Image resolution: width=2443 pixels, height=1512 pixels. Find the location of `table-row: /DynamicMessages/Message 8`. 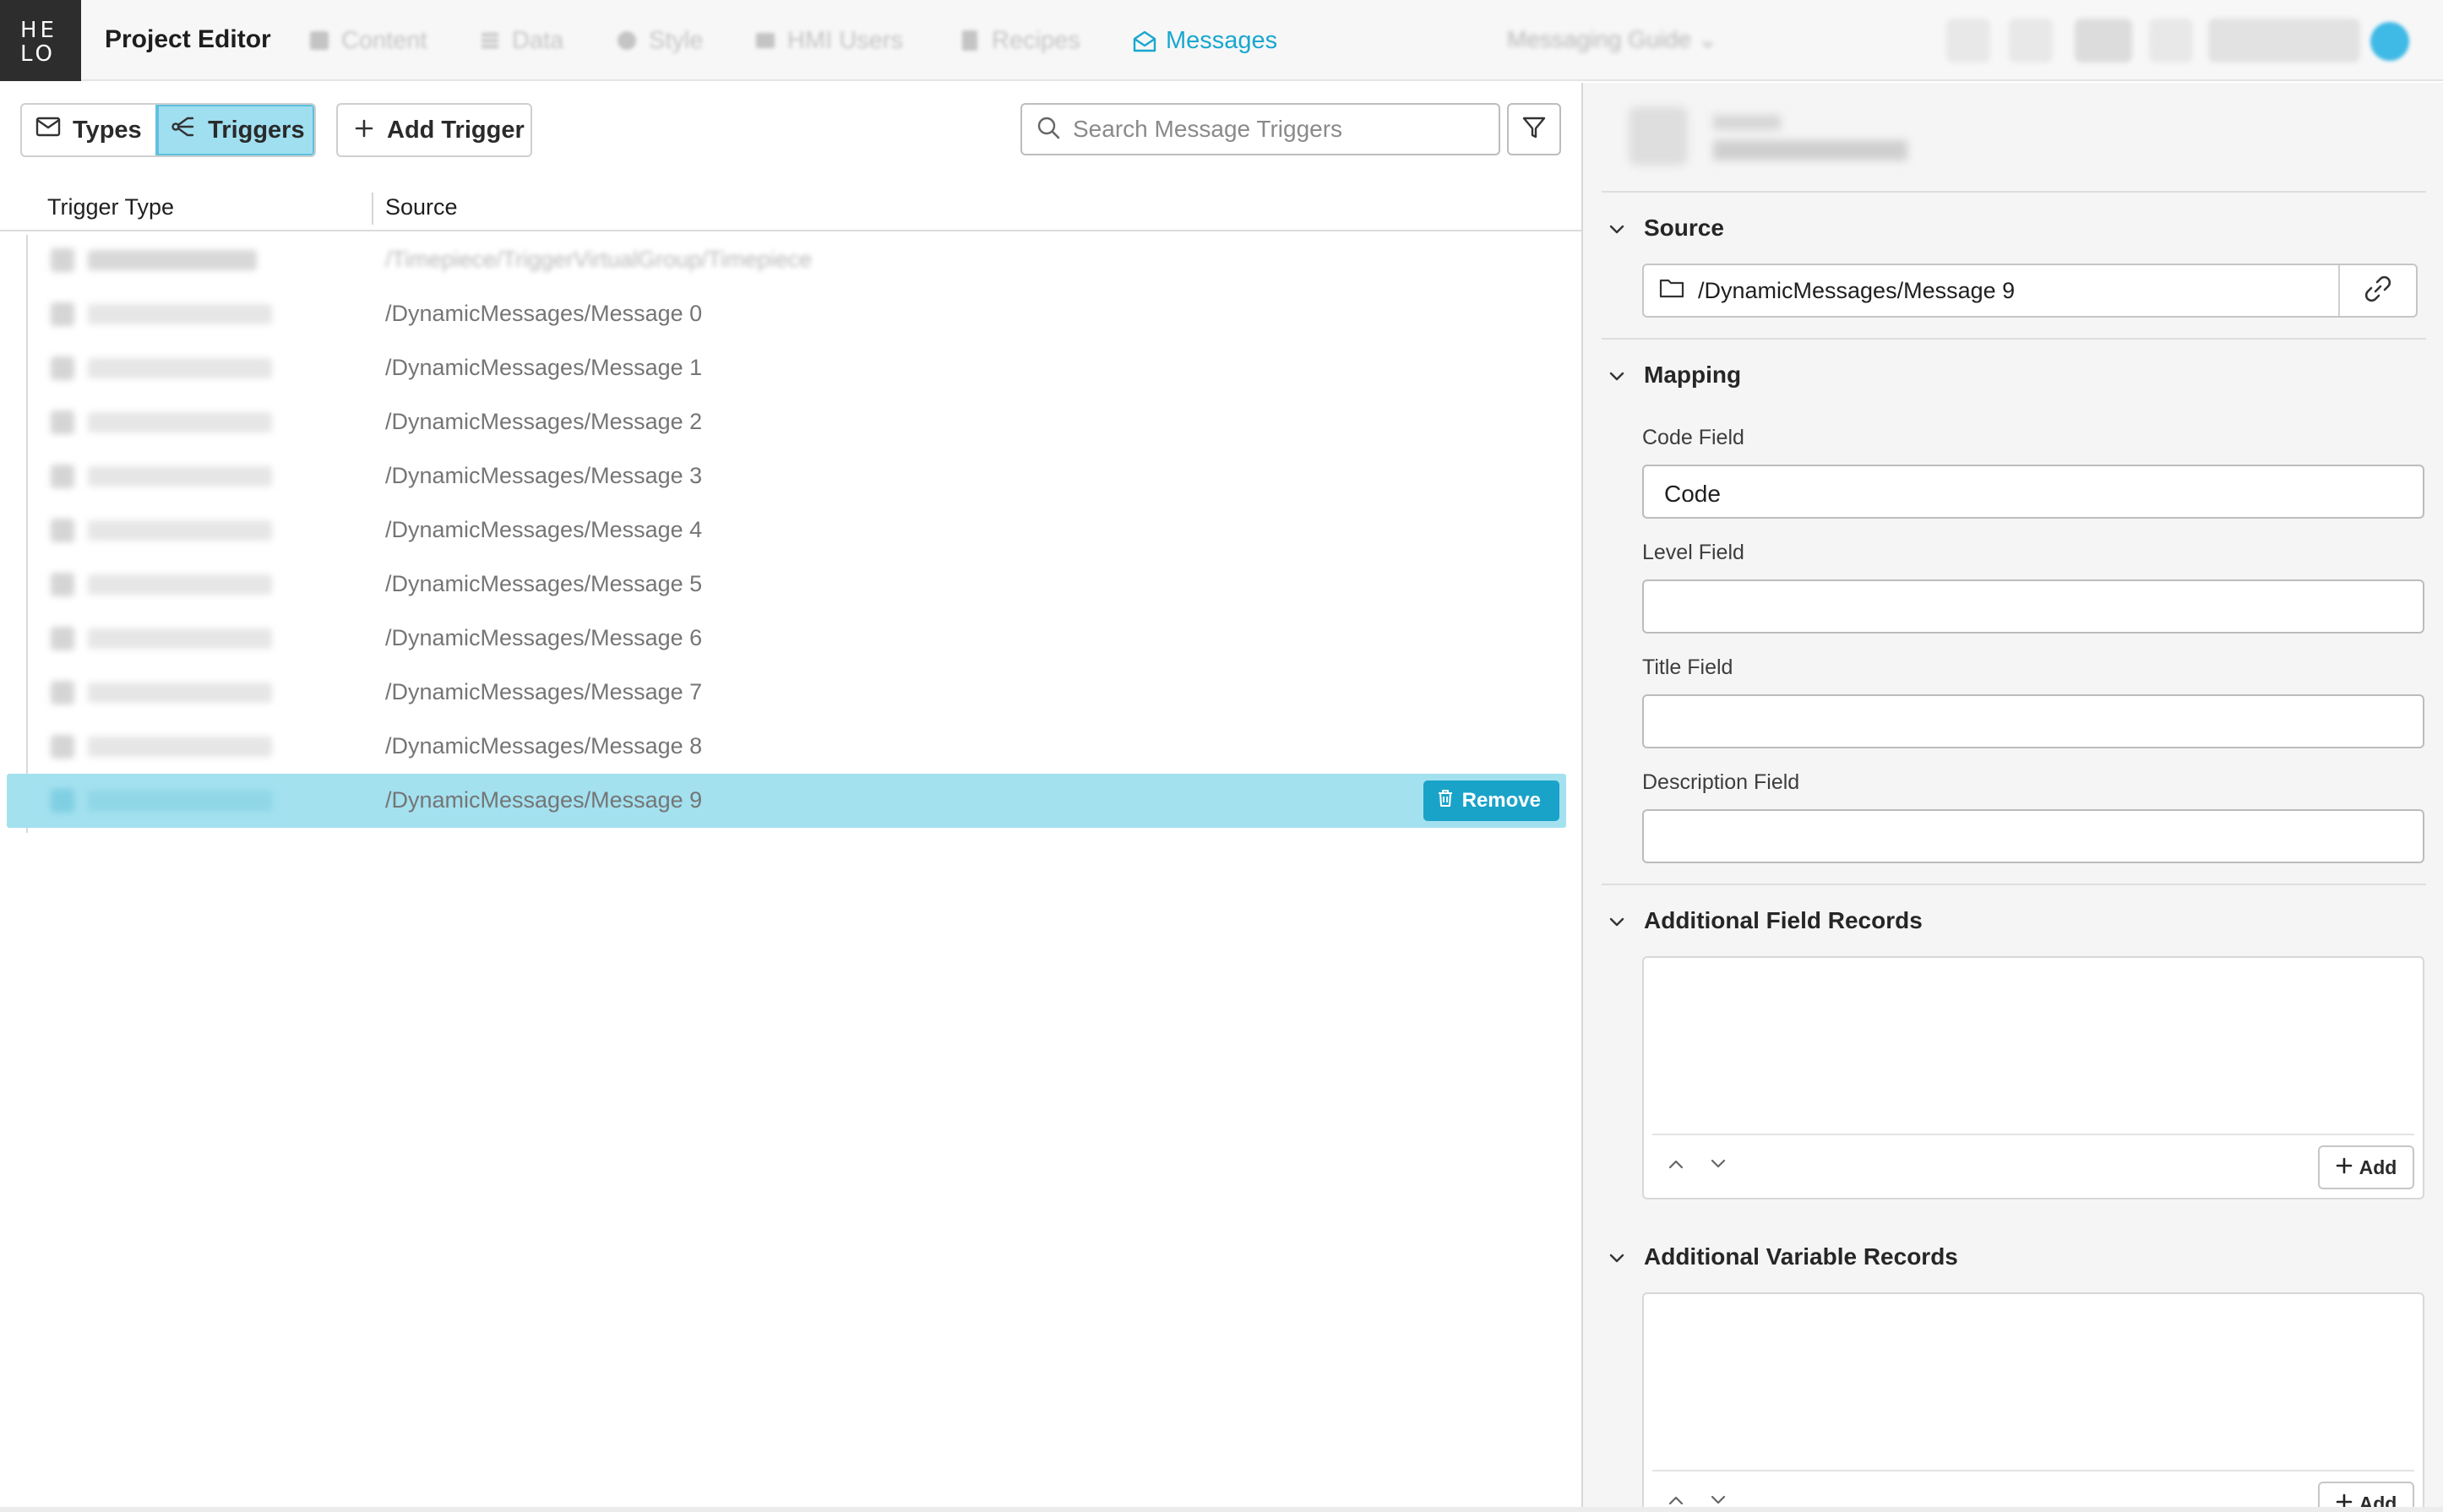

table-row: /DynamicMessages/Message 8 is located at coordinates (791, 747).